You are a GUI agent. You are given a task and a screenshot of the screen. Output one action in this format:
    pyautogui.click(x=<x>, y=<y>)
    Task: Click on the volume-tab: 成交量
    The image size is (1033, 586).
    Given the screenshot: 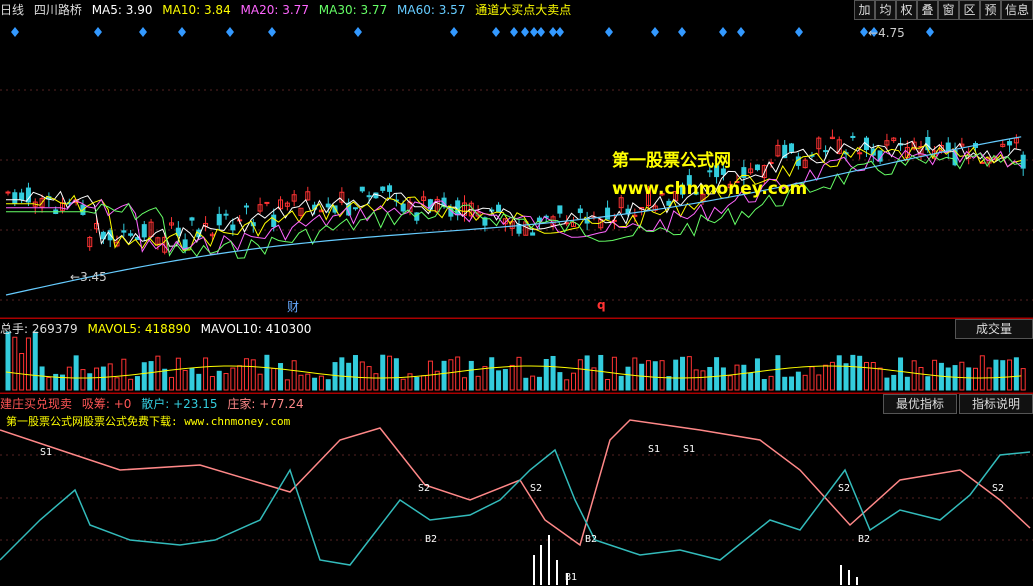 What is the action you would take?
    pyautogui.click(x=994, y=329)
    